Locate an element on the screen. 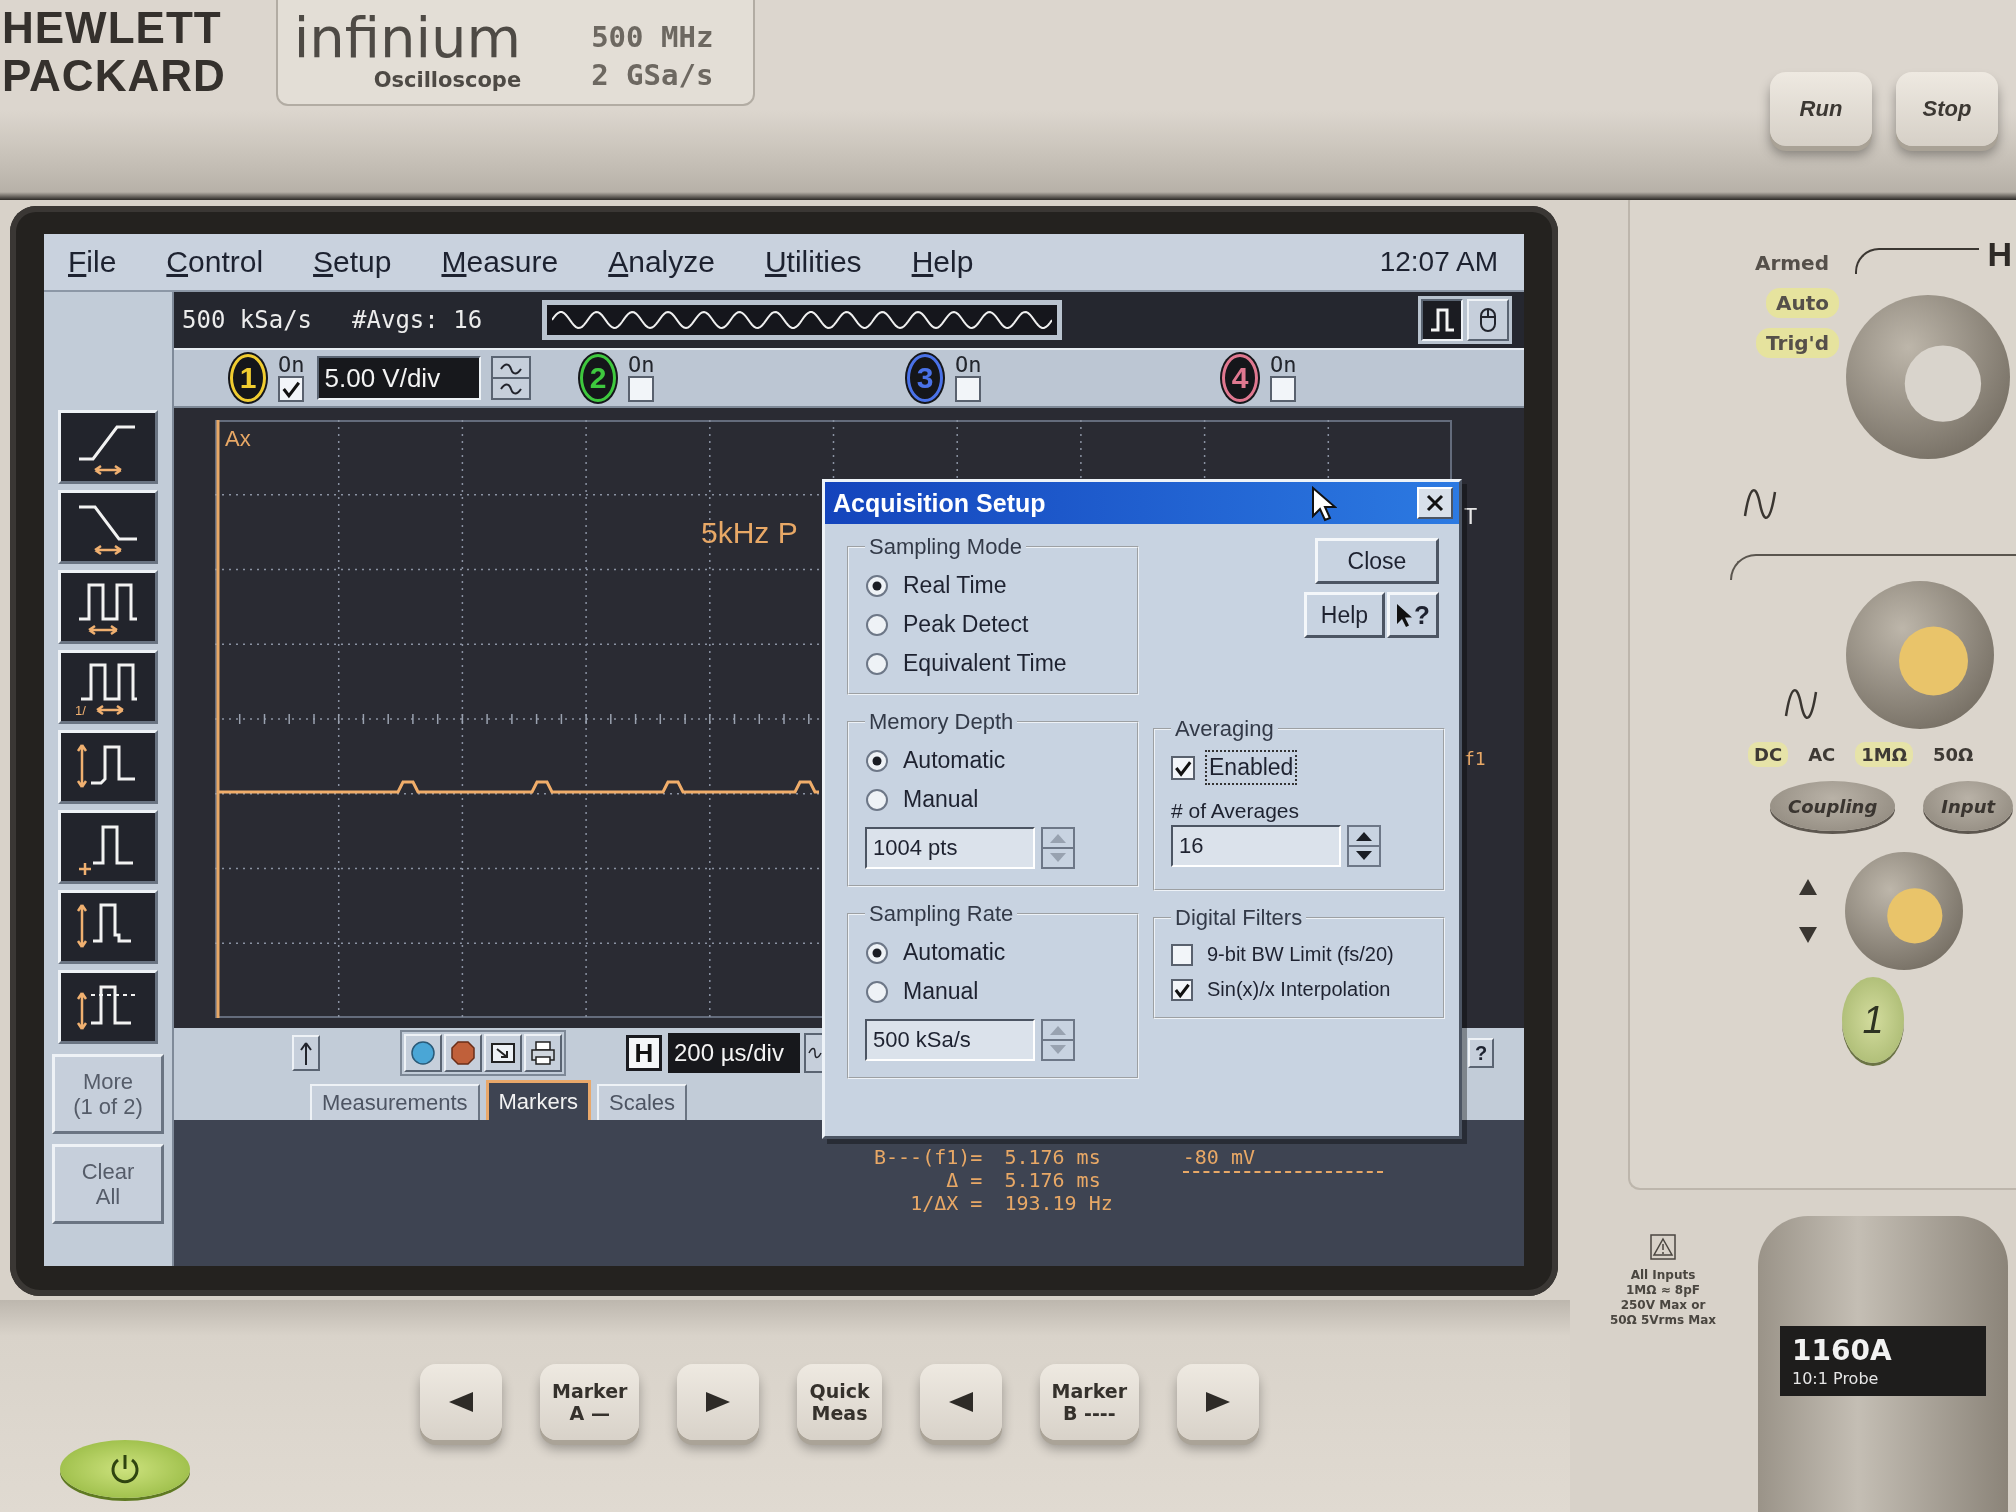 This screenshot has height=1512, width=2016. timebase-field: 200 µs/div is located at coordinates (734, 1053).